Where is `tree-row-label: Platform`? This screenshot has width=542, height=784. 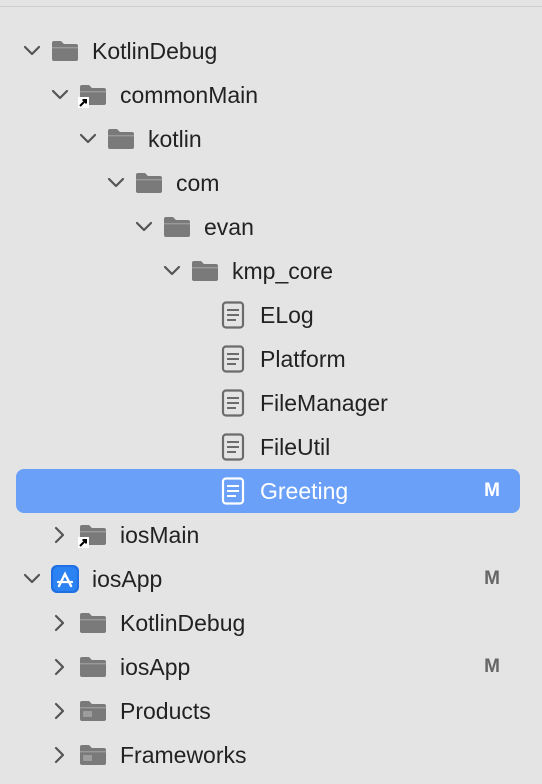 tree-row-label: Platform is located at coordinates (303, 359).